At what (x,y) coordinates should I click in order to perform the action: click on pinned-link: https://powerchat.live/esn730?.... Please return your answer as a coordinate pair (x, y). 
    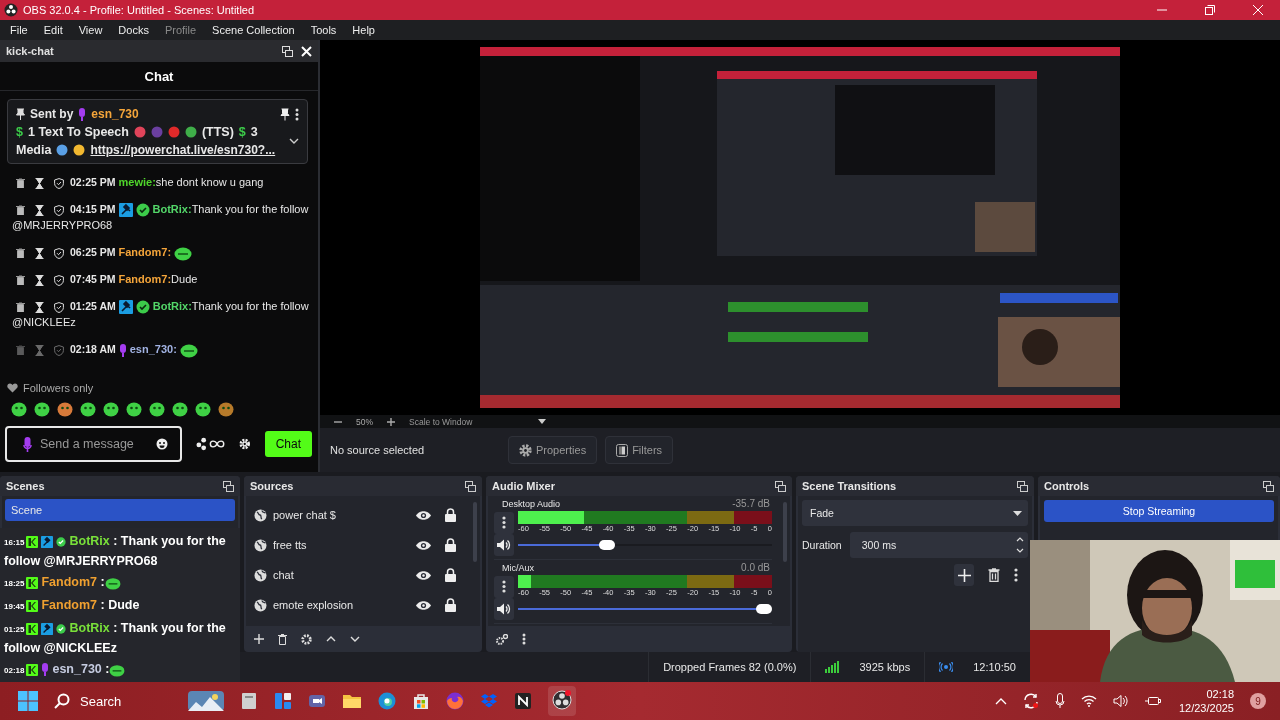
    Looking at the image, I should click on (183, 150).